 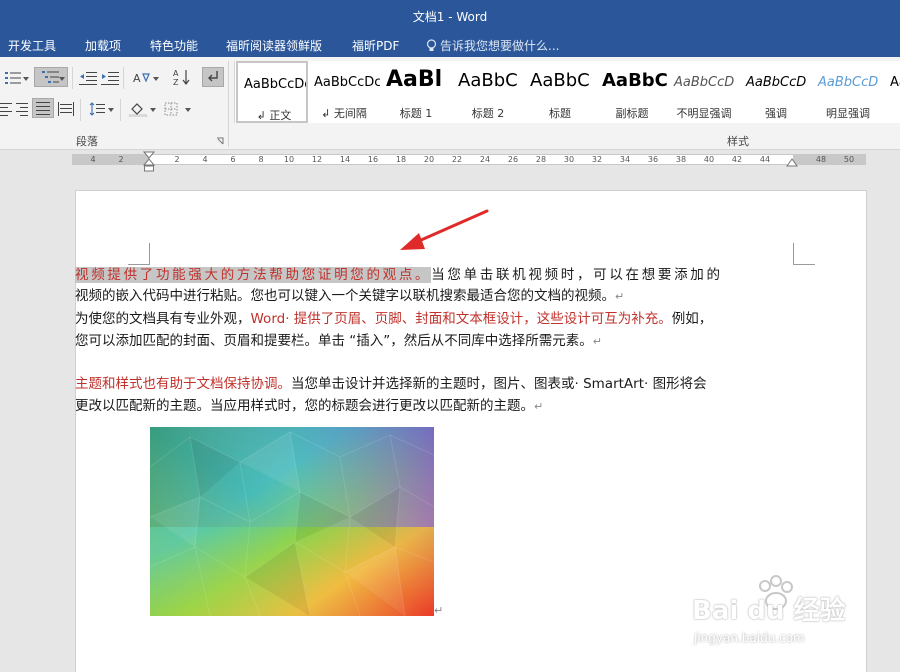 I want to click on selected-text: 视频提供了功能强大的方法帮助您证明您的观点。, so click(x=253, y=275).